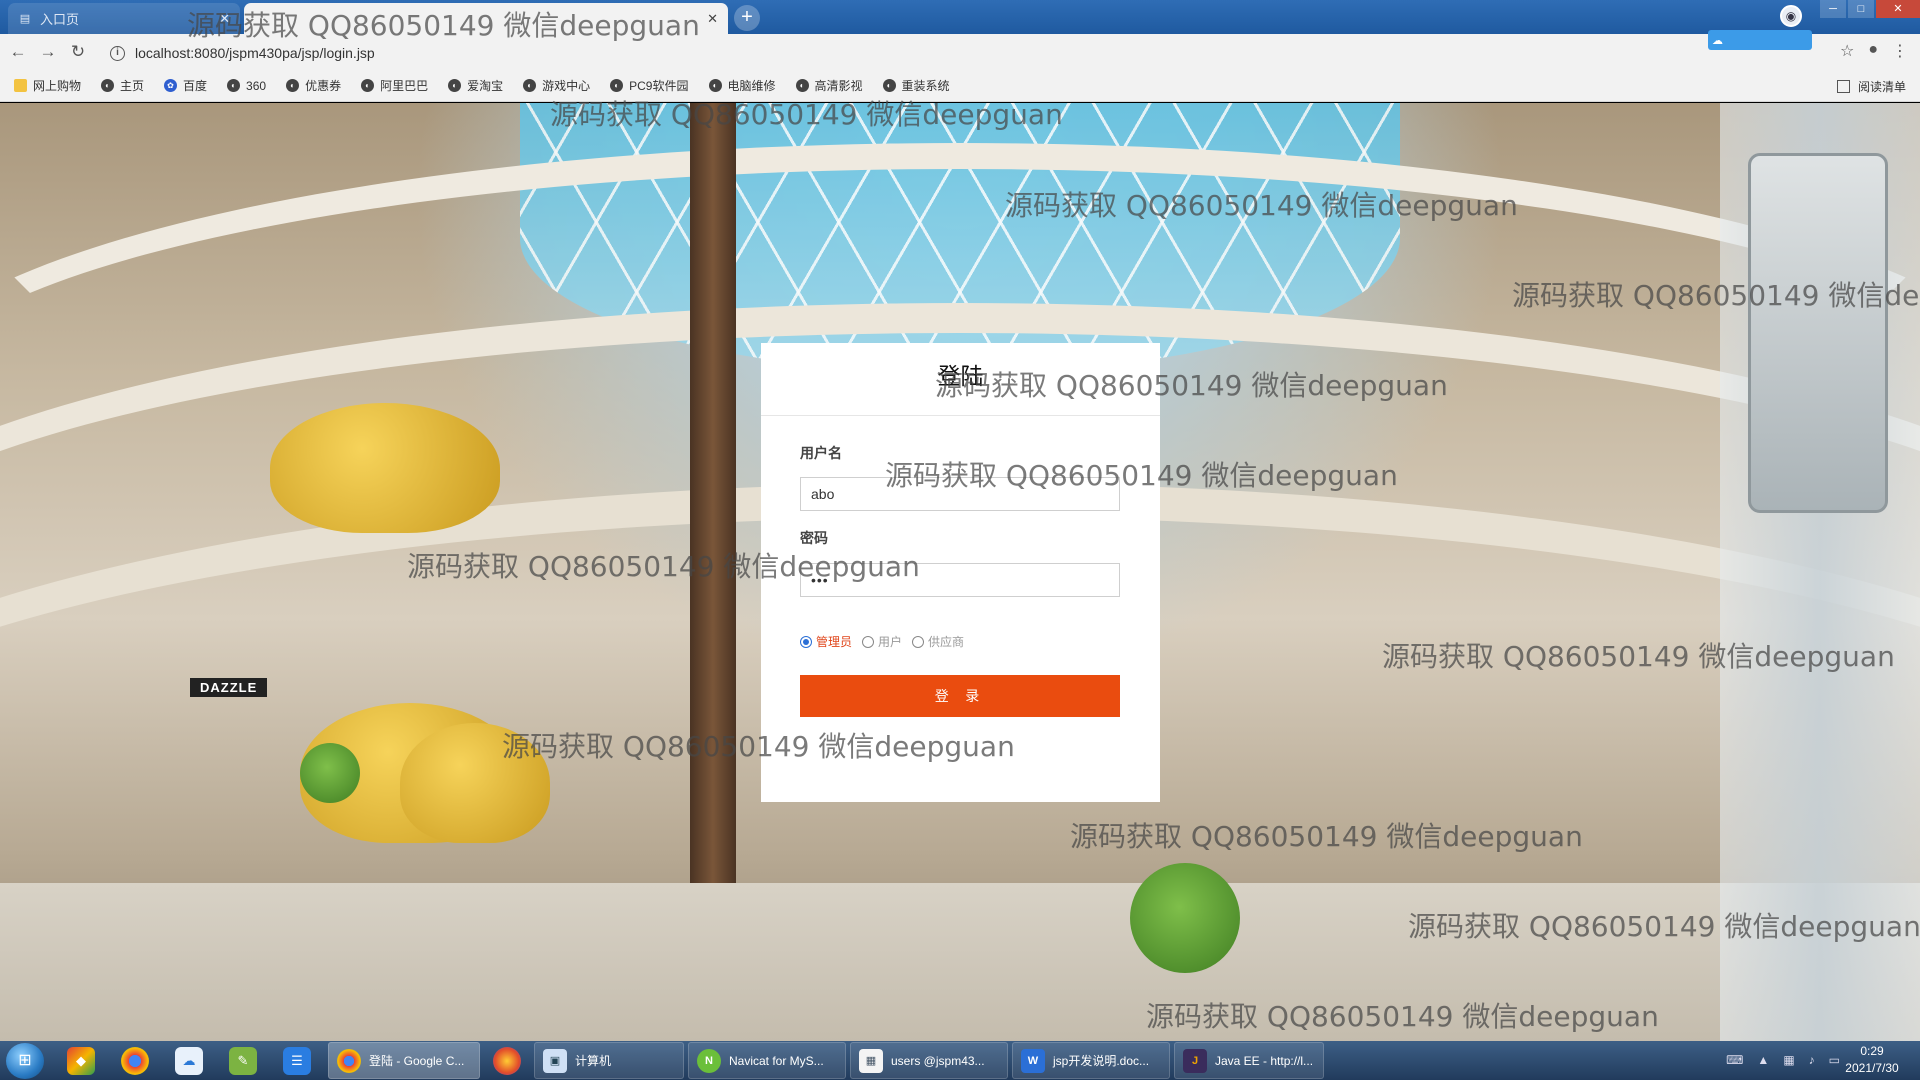 Image resolution: width=1920 pixels, height=1080 pixels. I want to click on password-label: 密码, so click(814, 539).